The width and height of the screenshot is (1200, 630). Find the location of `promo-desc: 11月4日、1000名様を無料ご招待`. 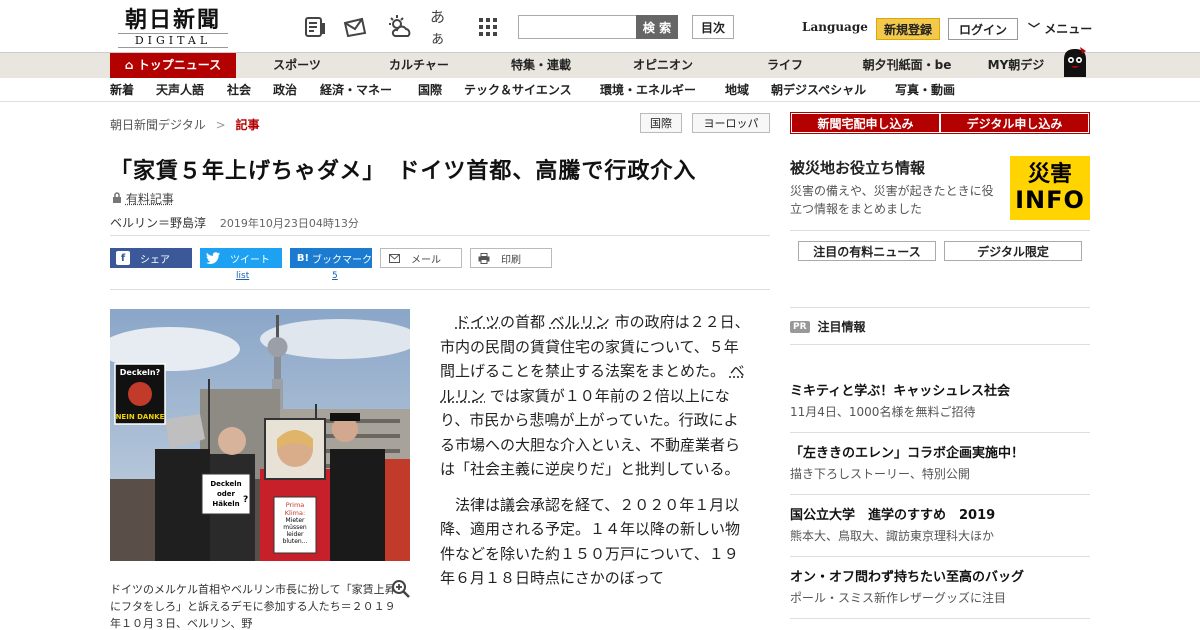

promo-desc: 11月4日、1000名様を無料ご招待 is located at coordinates (883, 412).